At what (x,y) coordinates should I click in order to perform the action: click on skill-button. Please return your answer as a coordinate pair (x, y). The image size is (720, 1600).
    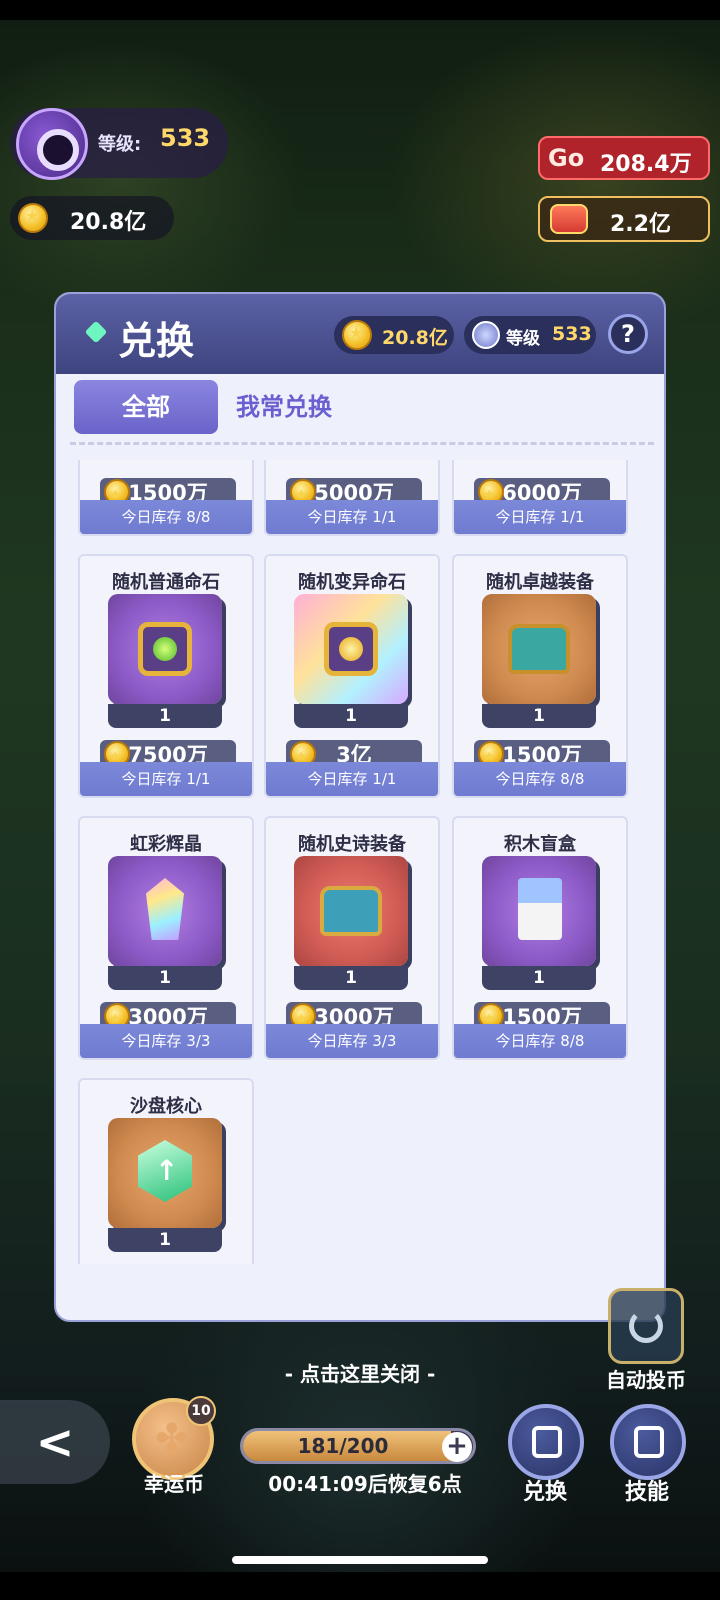
    Looking at the image, I should click on (648, 1442).